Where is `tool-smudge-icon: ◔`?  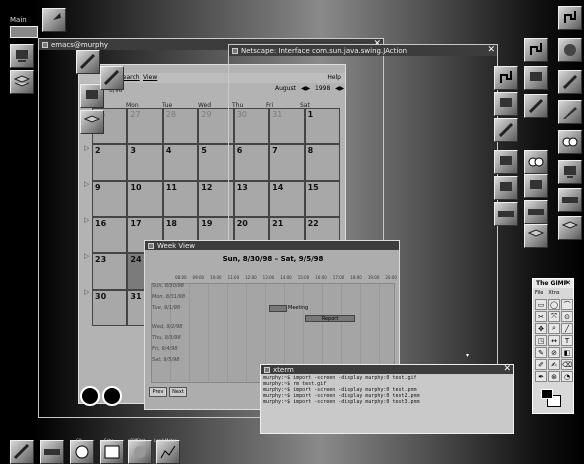 tool-smudge-icon: ◔ is located at coordinates (567, 376).